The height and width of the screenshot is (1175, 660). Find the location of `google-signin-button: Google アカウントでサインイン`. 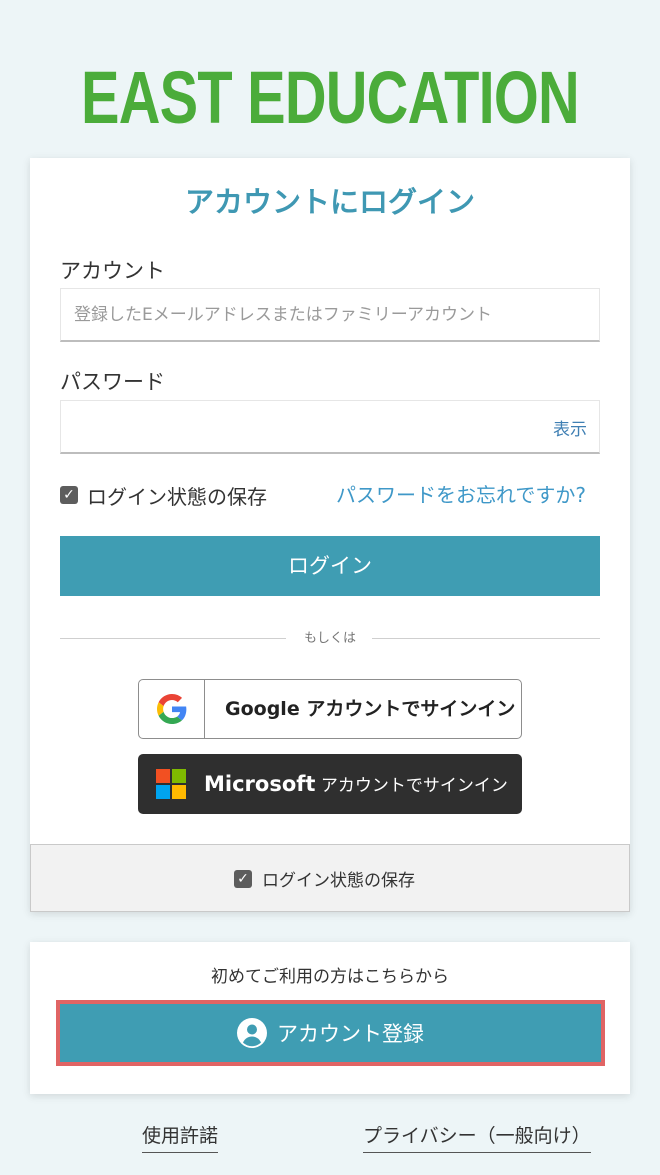

google-signin-button: Google アカウントでサインイン is located at coordinates (330, 709).